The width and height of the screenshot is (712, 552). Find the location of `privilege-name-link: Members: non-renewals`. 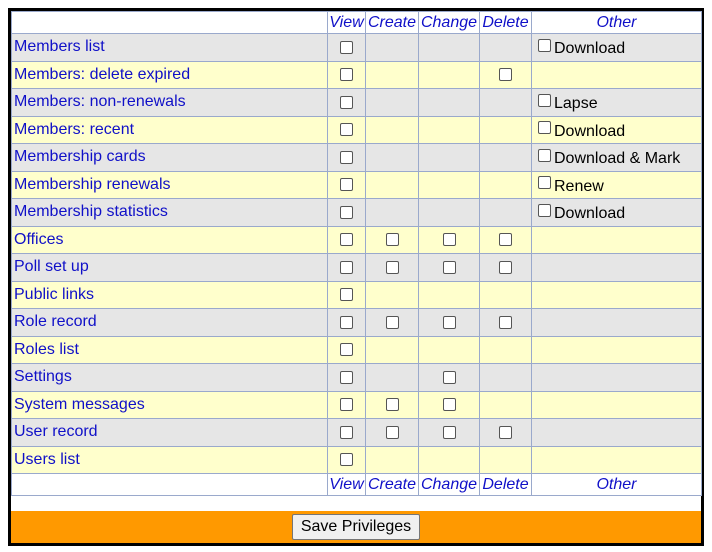

privilege-name-link: Members: non-renewals is located at coordinates (169, 102).